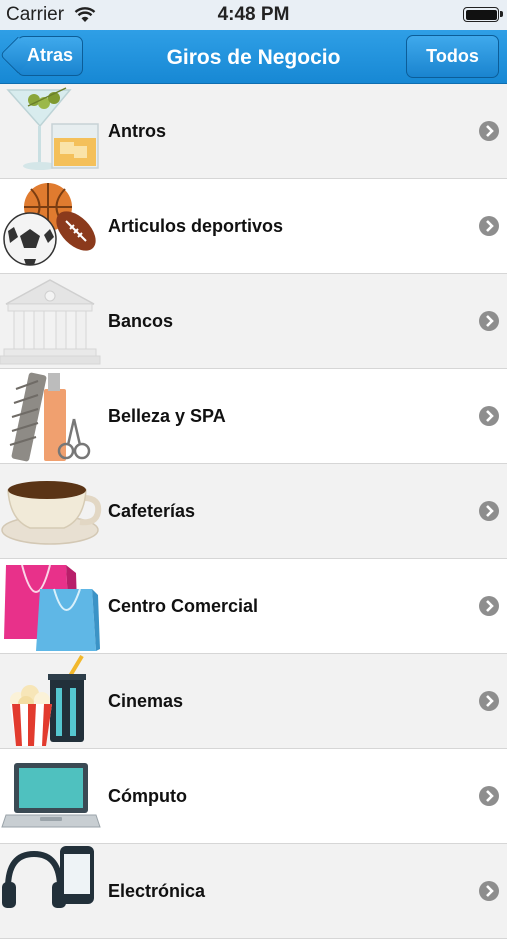 Image resolution: width=507 pixels, height=939 pixels. What do you see at coordinates (51, 795) in the screenshot?
I see `laptop-icon` at bounding box center [51, 795].